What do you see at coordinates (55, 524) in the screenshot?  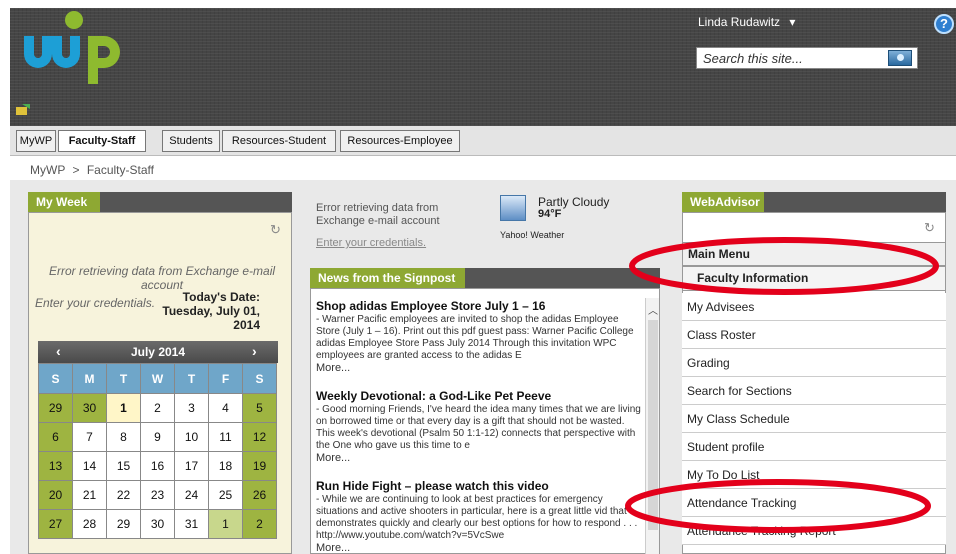 I see `calendar-day: 27` at bounding box center [55, 524].